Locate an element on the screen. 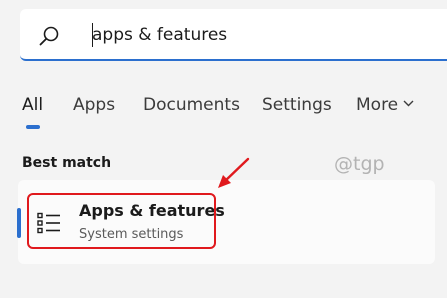  annotation-highlight-box is located at coordinates (121, 221).